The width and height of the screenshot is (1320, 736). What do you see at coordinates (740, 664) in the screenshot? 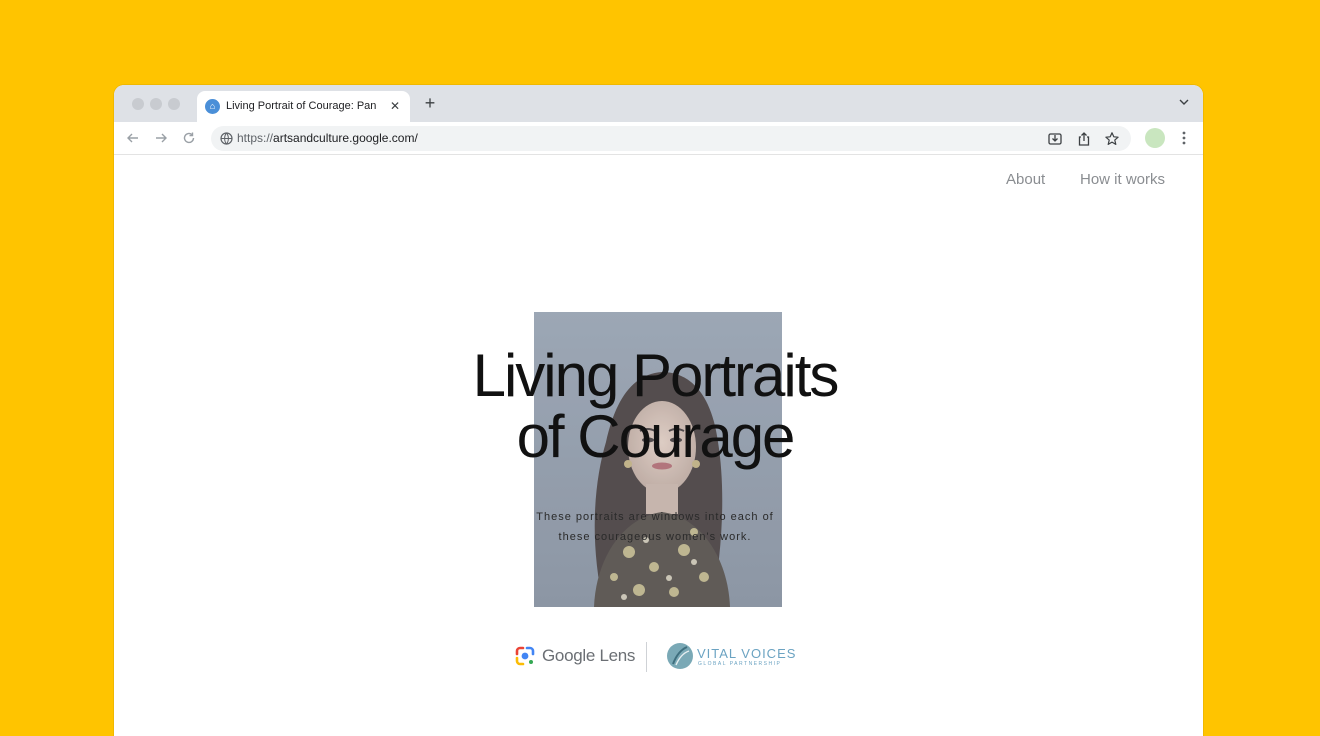
I see `vital-voices-tagline: GLOBAL PARTNERSHIP` at bounding box center [740, 664].